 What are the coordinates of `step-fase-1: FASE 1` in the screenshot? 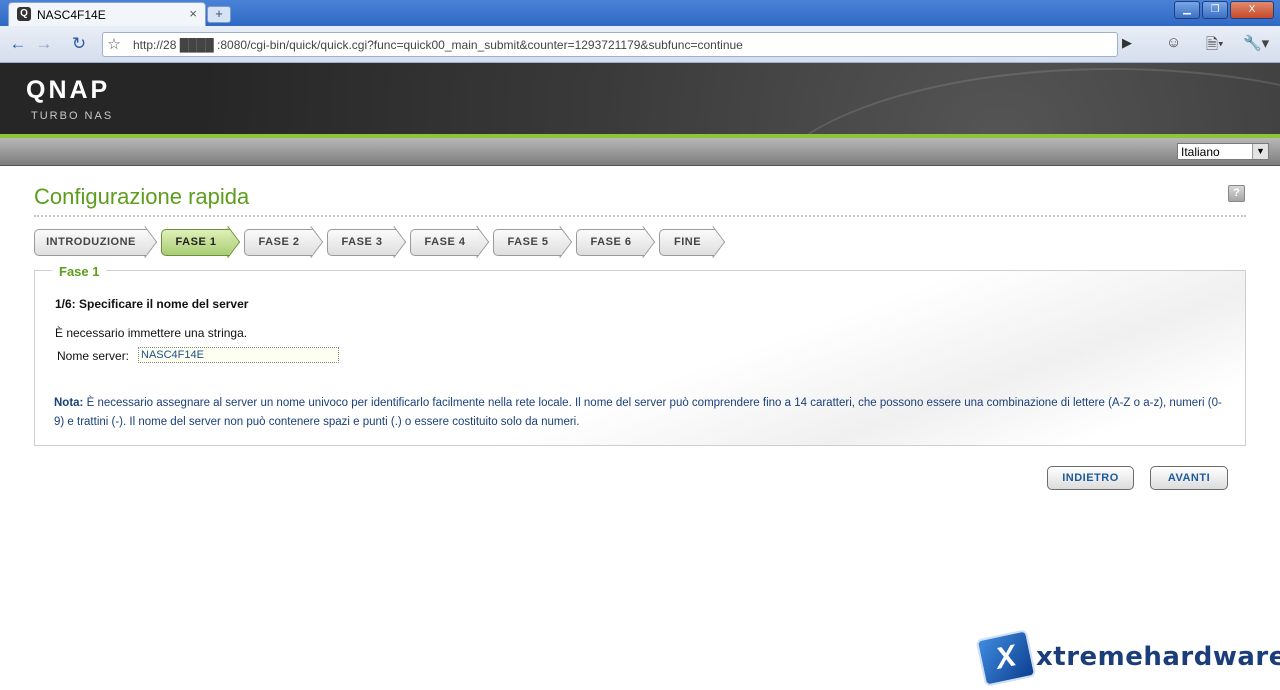 It's located at (201, 242).